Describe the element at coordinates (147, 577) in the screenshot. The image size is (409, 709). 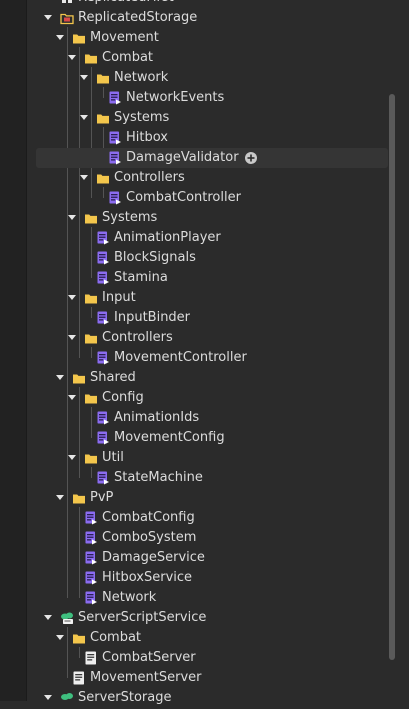
I see `tree-item-label: HitboxService` at that location.